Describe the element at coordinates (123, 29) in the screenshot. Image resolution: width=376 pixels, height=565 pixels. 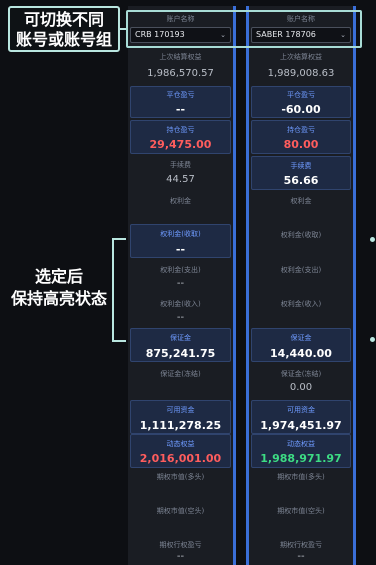
I see `annotation-connector` at that location.